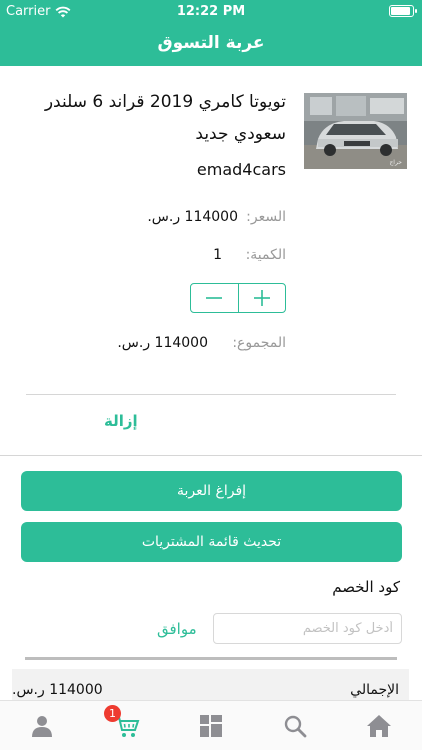 This screenshot has width=422, height=750. Describe the element at coordinates (162, 343) in the screenshot. I see `subtotal-value: 114000 ر.س.` at that location.